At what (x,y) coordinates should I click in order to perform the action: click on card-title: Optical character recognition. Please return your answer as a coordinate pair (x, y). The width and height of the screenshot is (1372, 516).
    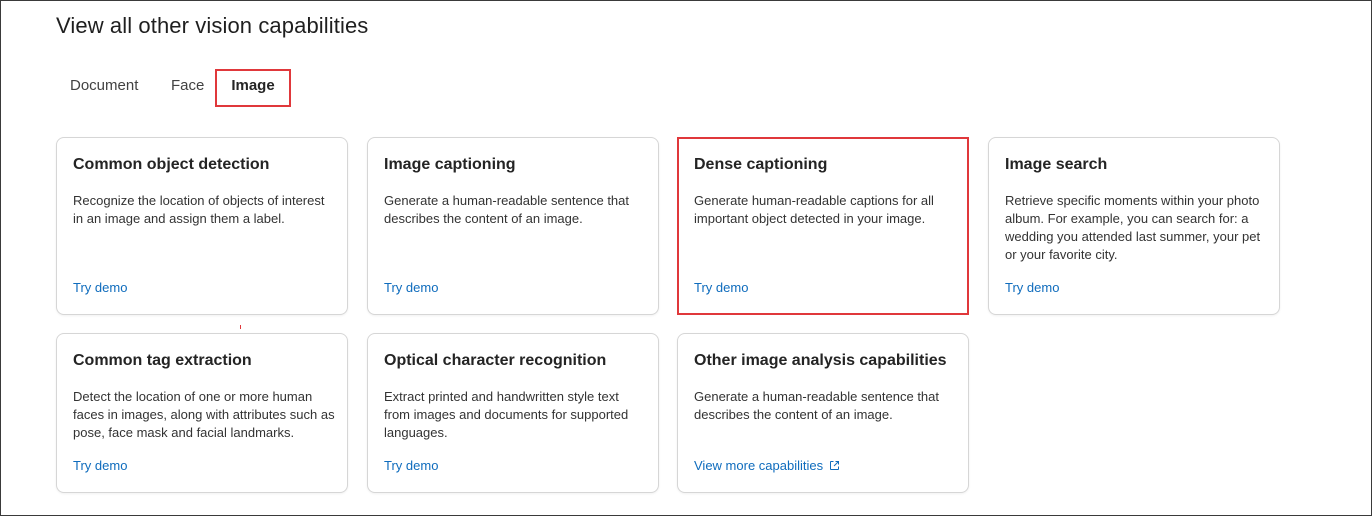
    Looking at the image, I should click on (495, 360).